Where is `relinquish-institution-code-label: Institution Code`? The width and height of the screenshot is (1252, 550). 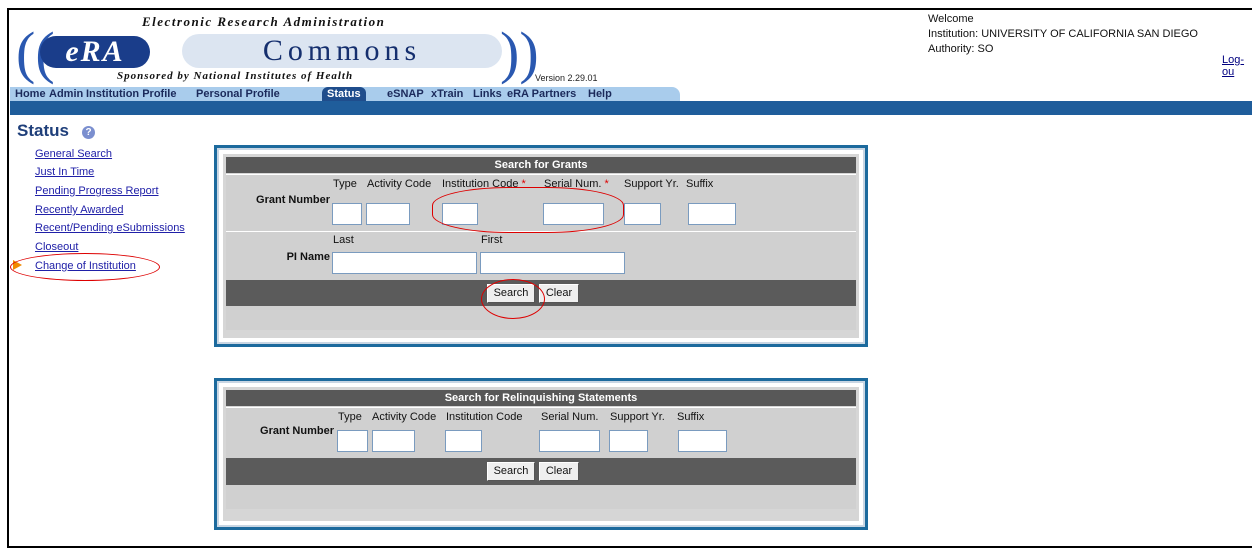
relinquish-institution-code-label: Institution Code is located at coordinates (484, 417).